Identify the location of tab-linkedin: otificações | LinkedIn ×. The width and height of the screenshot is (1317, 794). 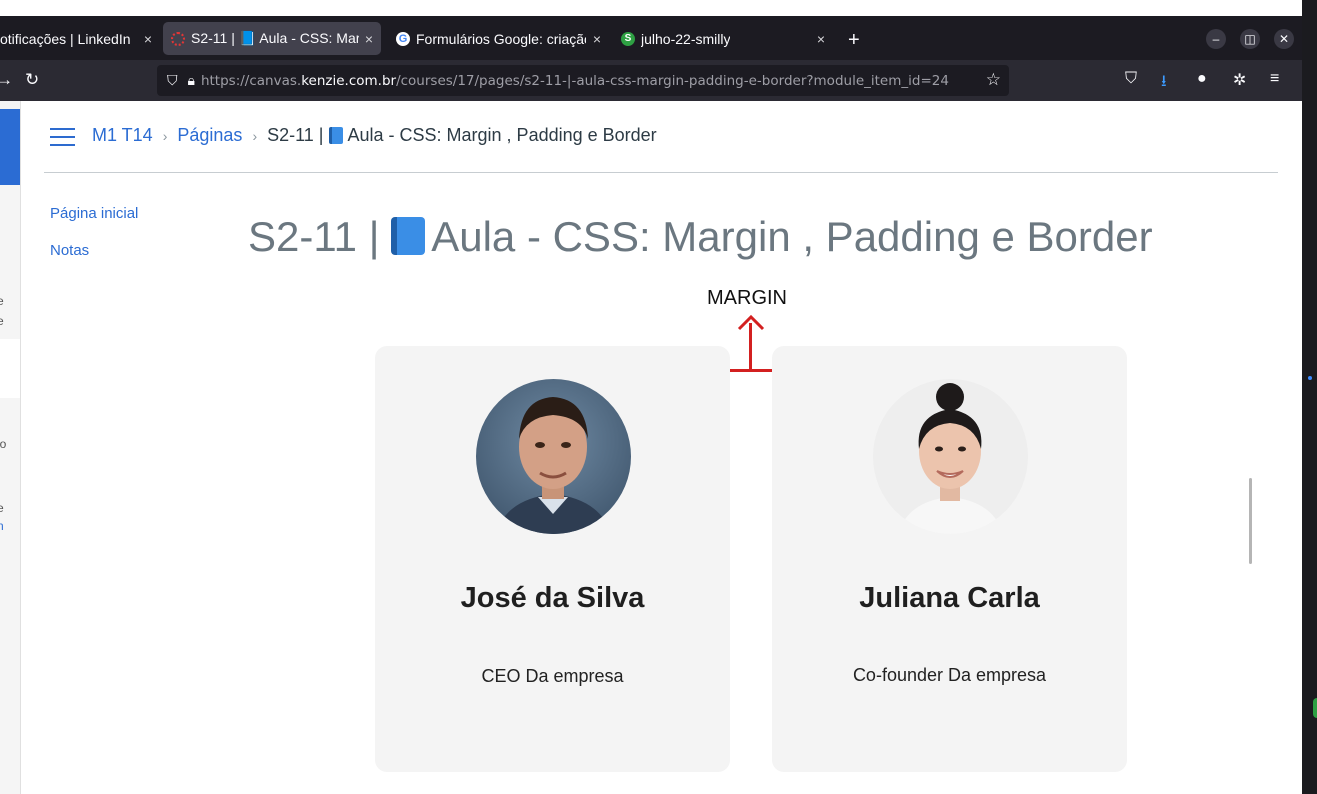
(76, 38).